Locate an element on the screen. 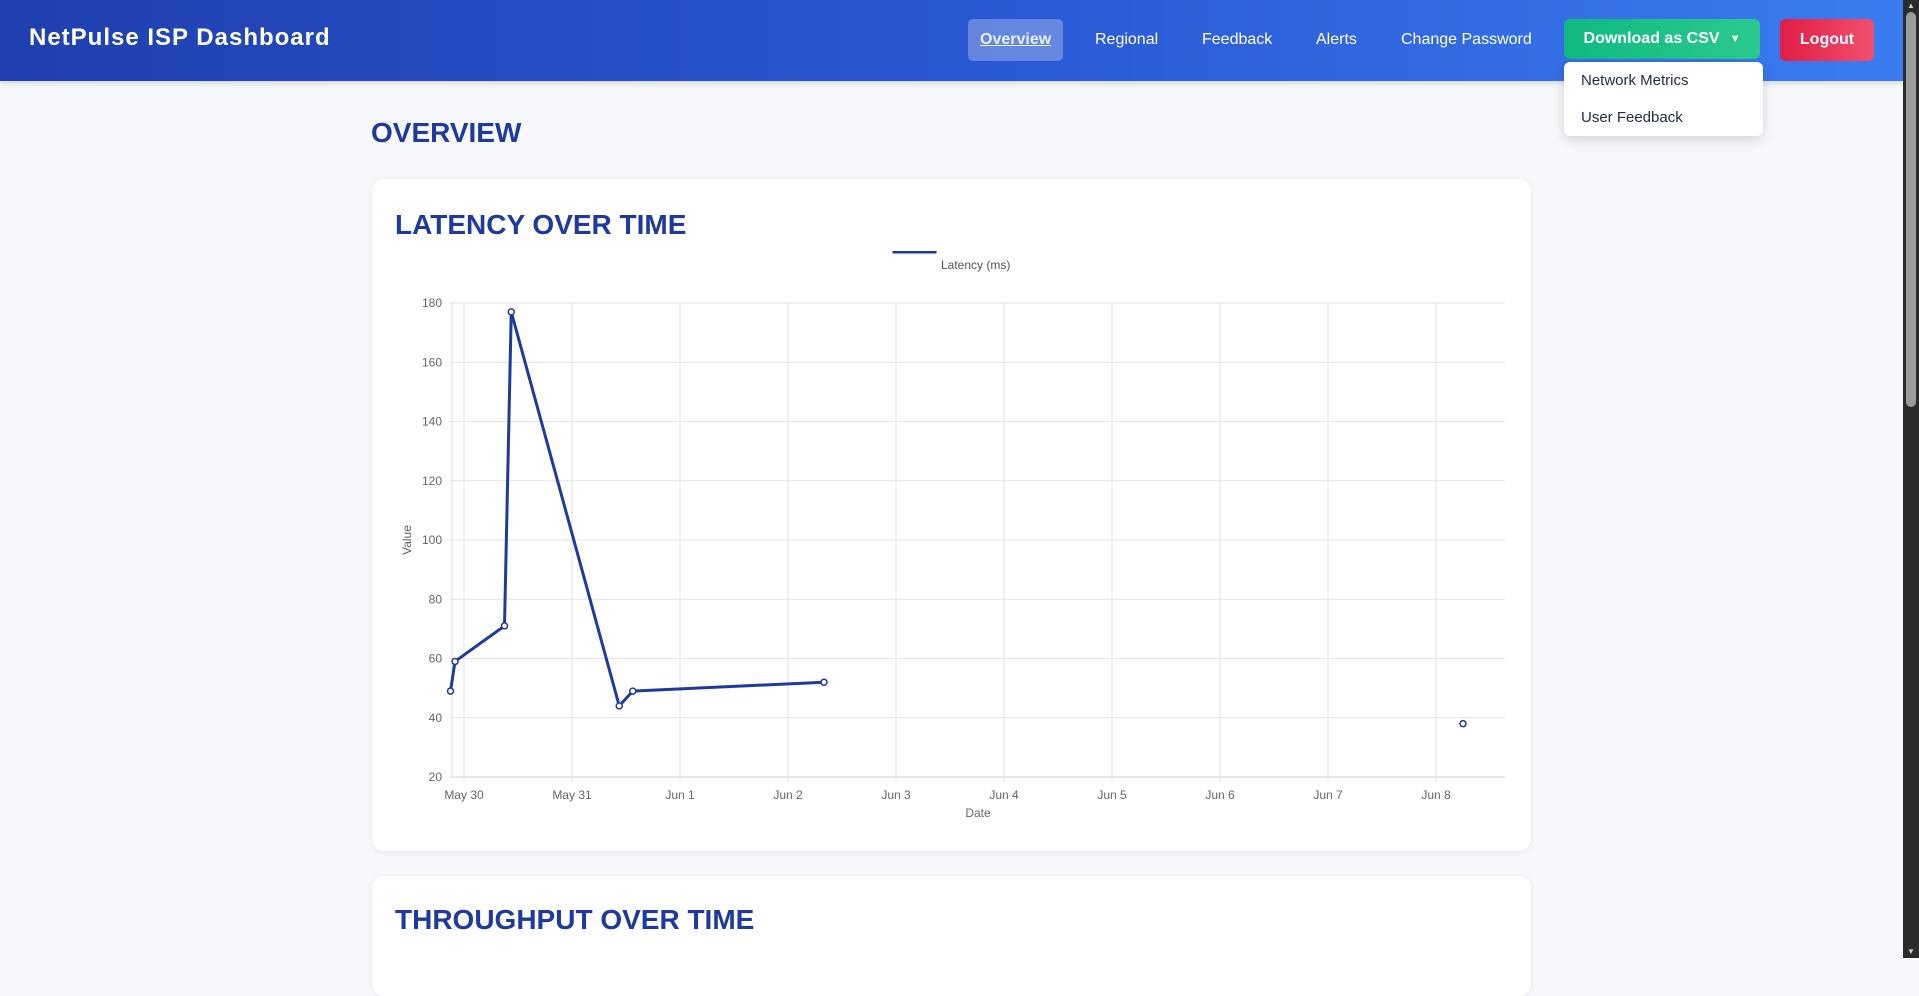 This screenshot has height=996, width=1919. nav-overview: Overview is located at coordinates (1016, 40).